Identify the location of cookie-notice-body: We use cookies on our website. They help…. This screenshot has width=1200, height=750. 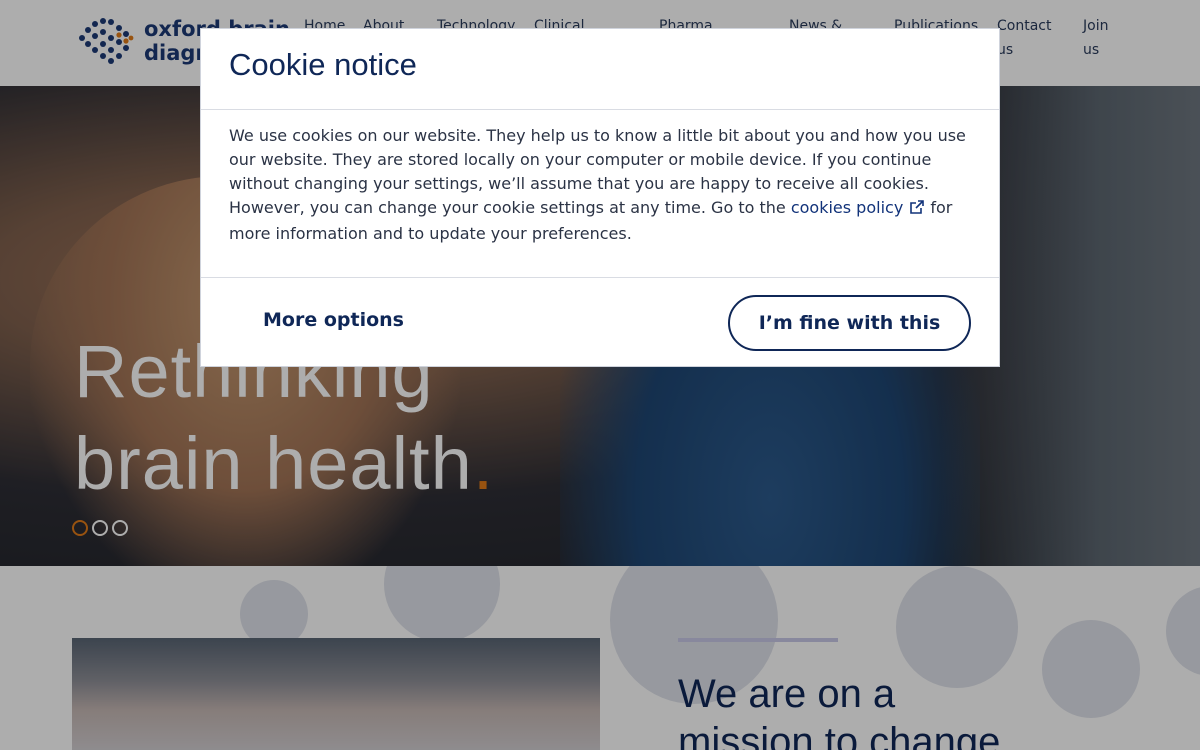
(599, 185).